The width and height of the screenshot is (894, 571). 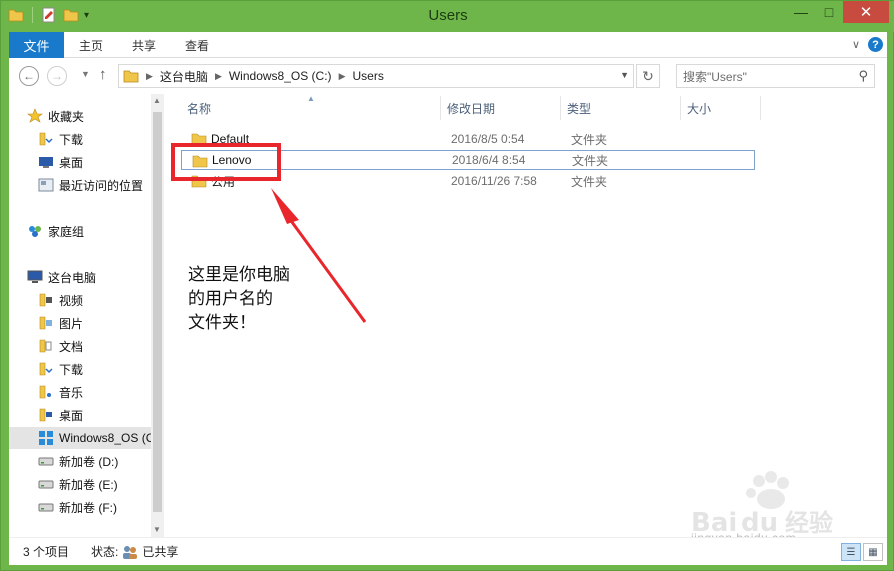 I want to click on windows-drive-icon, so click(x=46, y=438).